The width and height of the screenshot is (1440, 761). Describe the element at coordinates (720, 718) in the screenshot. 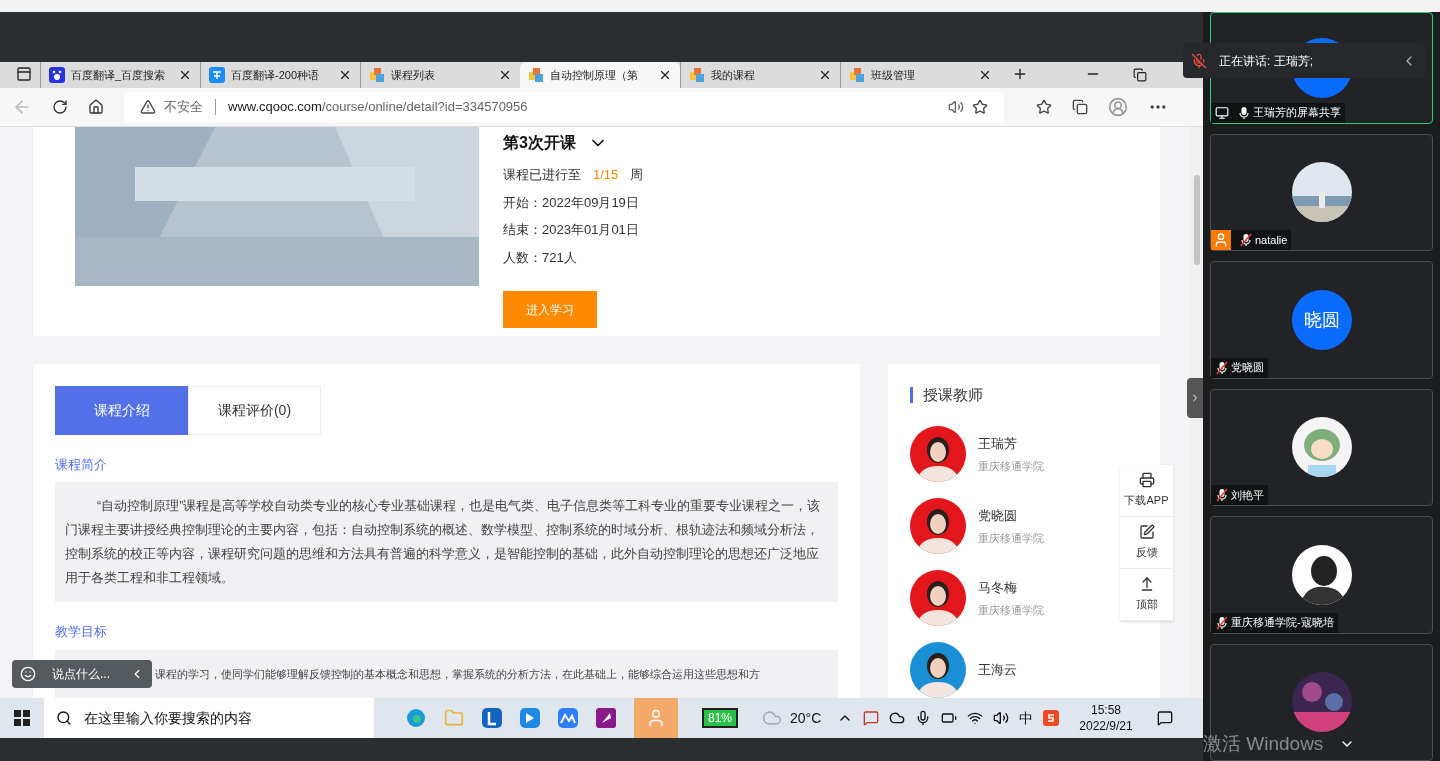

I see `battery-indicator: 81%` at that location.